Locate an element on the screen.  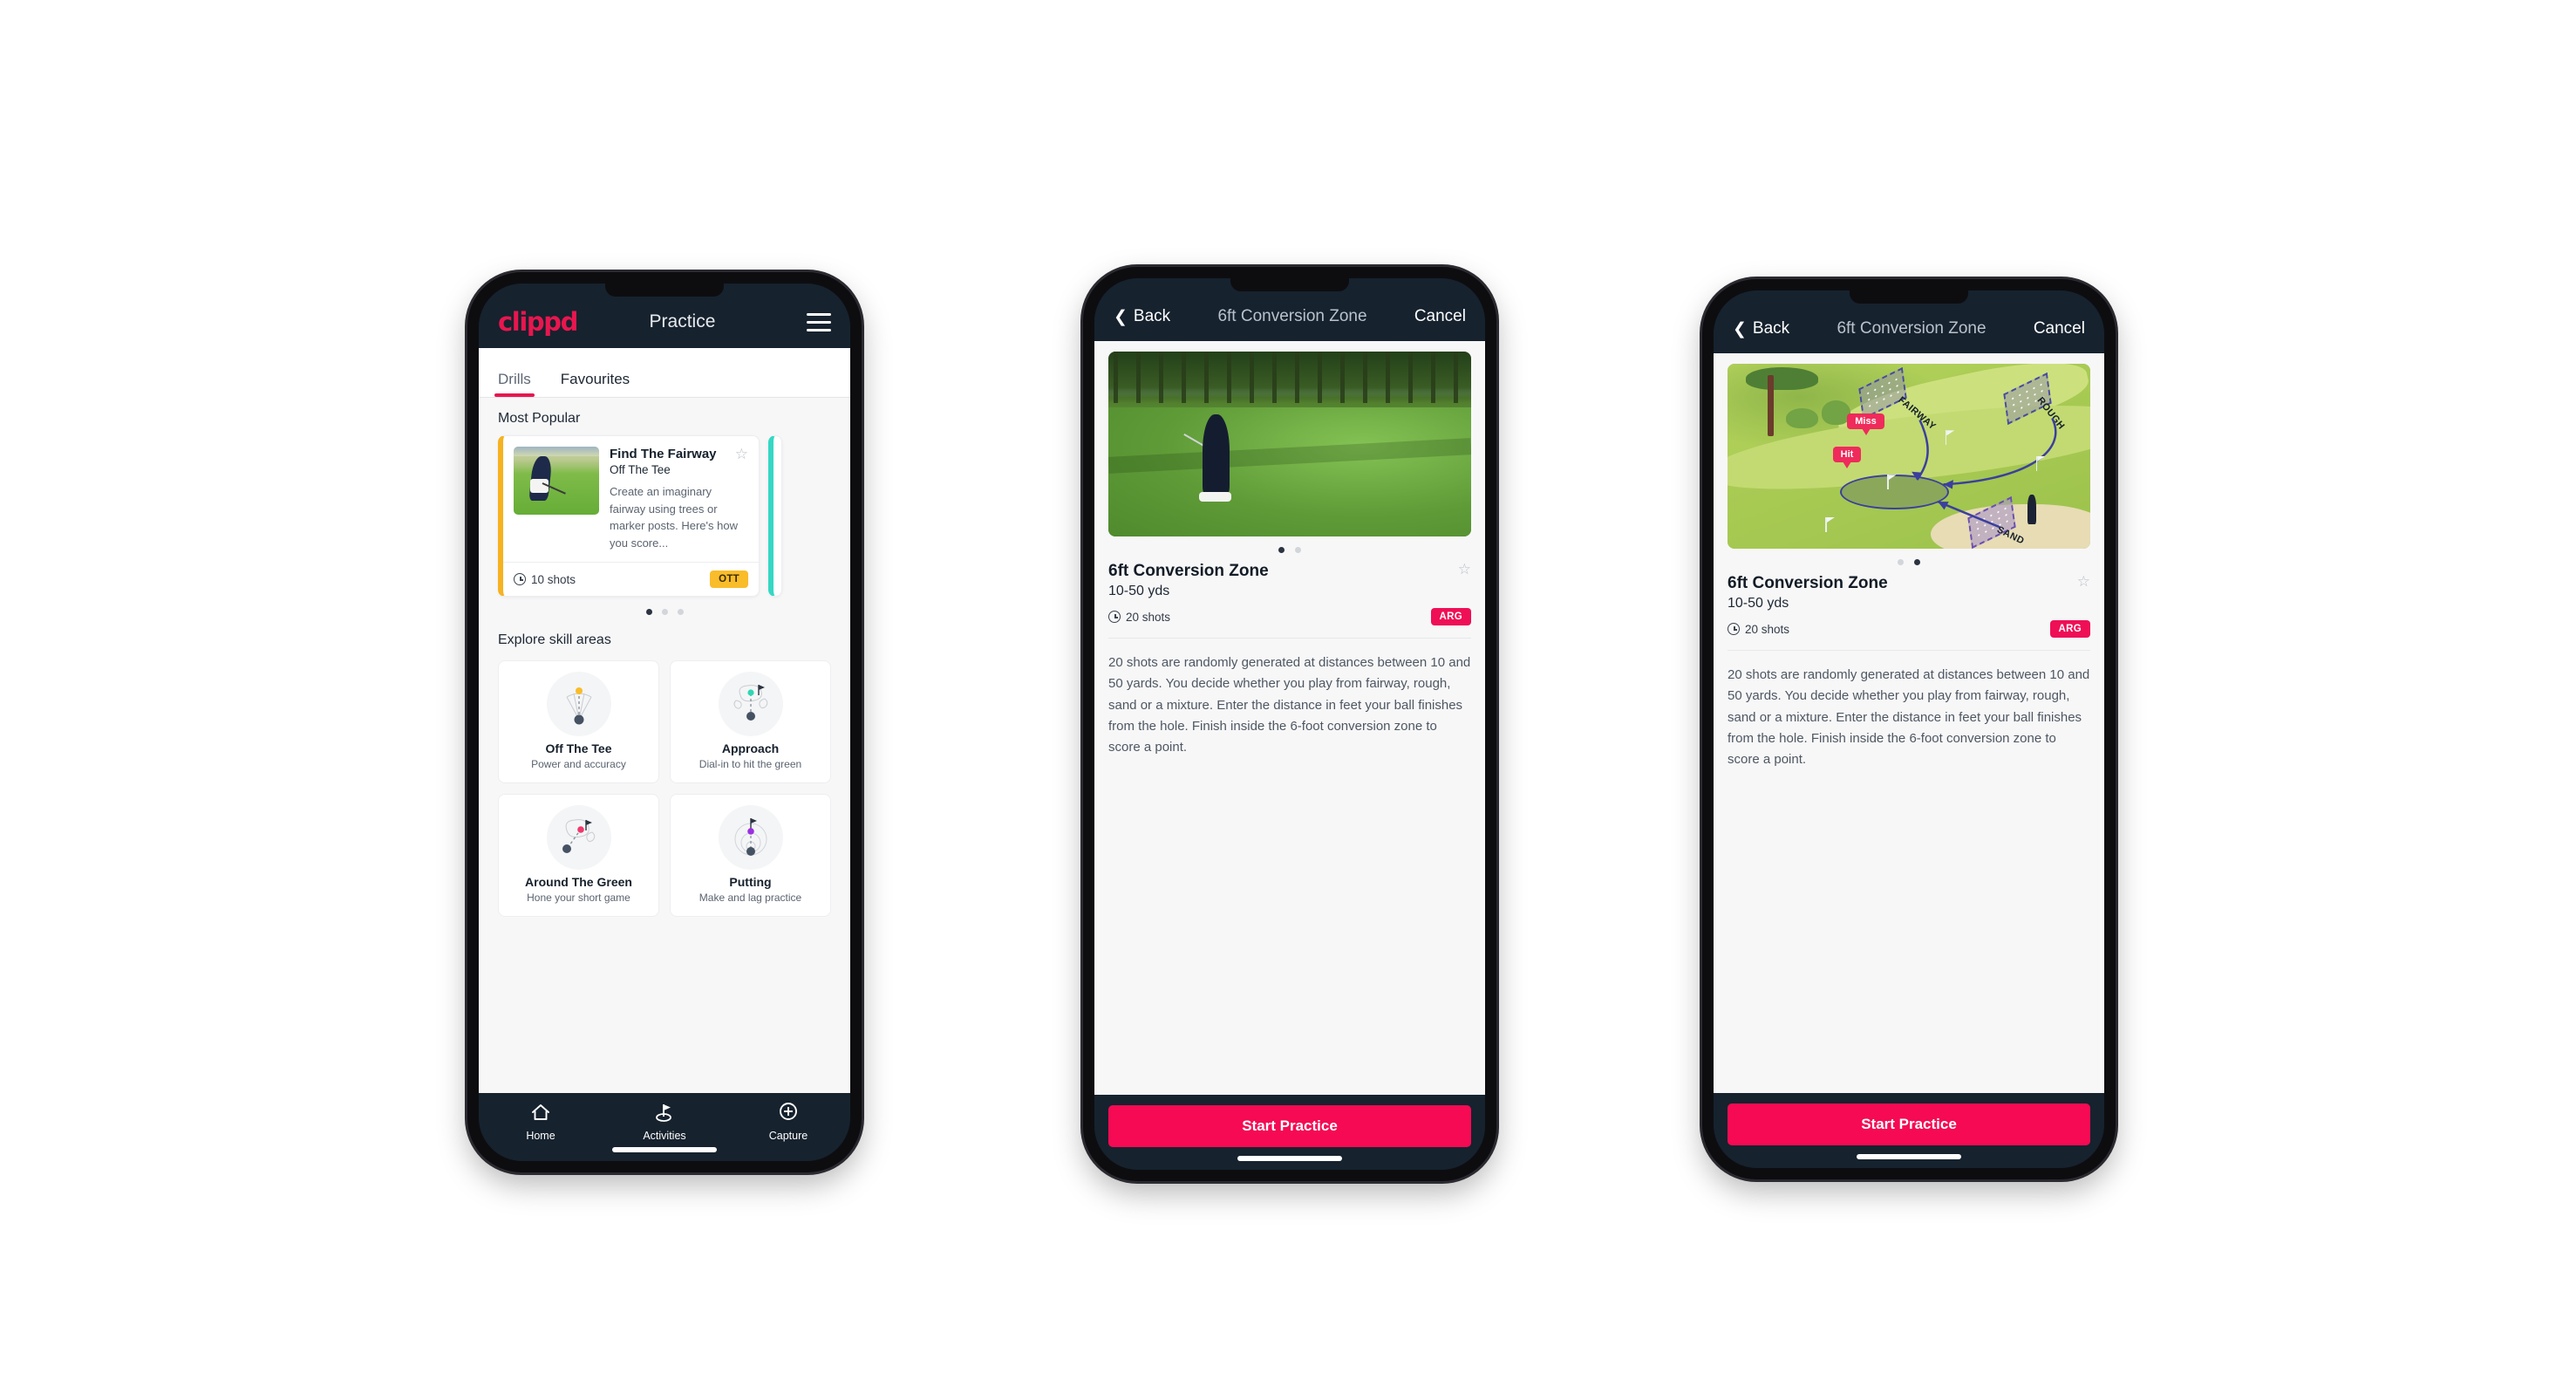
section-title-most-popular: Most Popular is located at coordinates (539, 419).